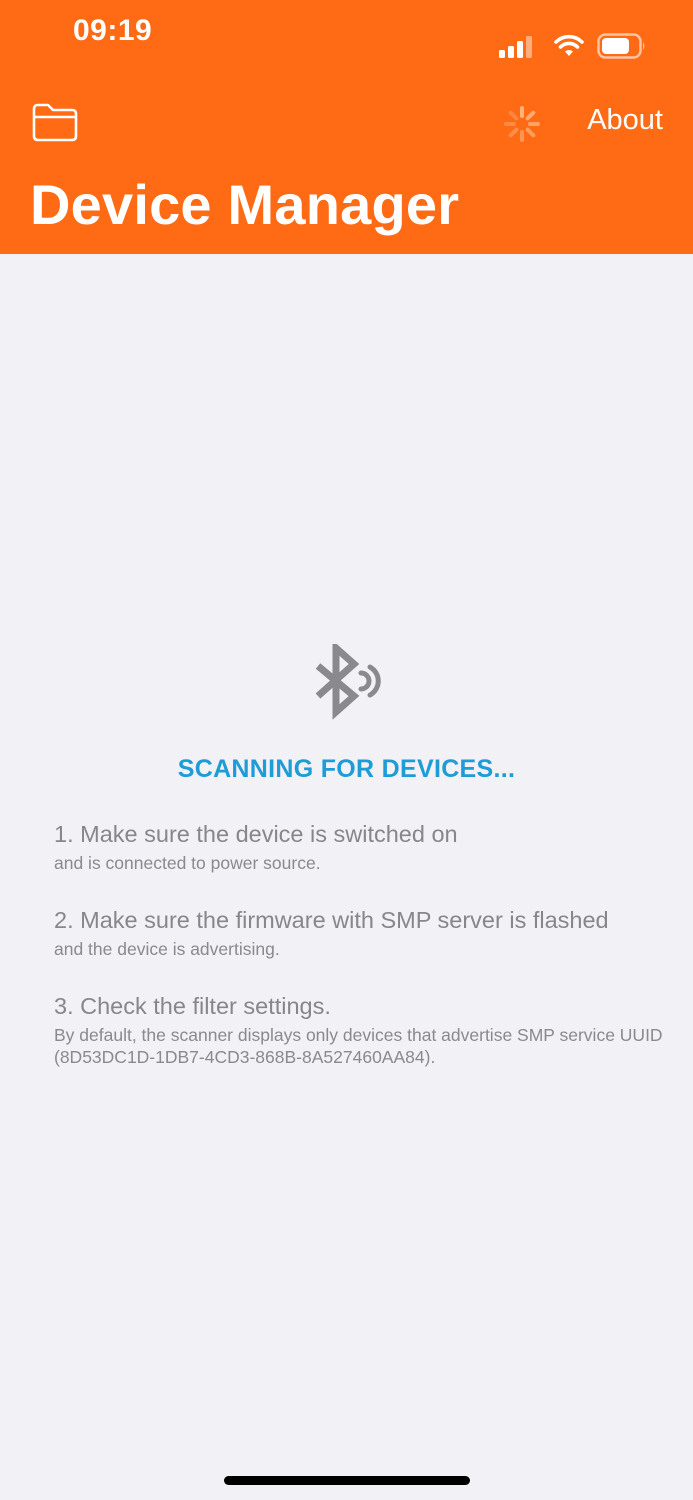 This screenshot has width=693, height=1500. Describe the element at coordinates (348, 682) in the screenshot. I see `bluetooth-searching-icon` at that location.